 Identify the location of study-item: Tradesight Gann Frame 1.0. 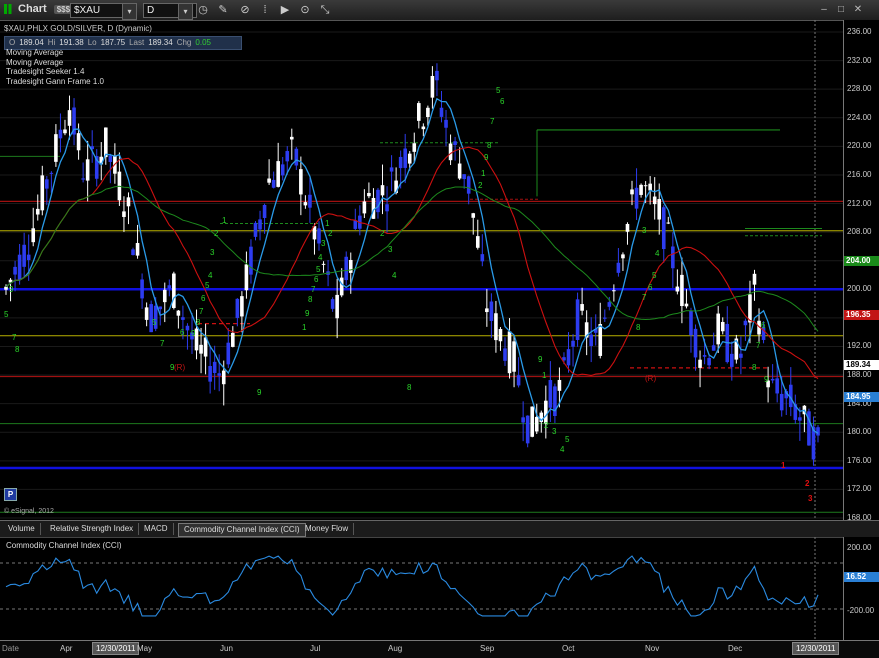
(55, 82).